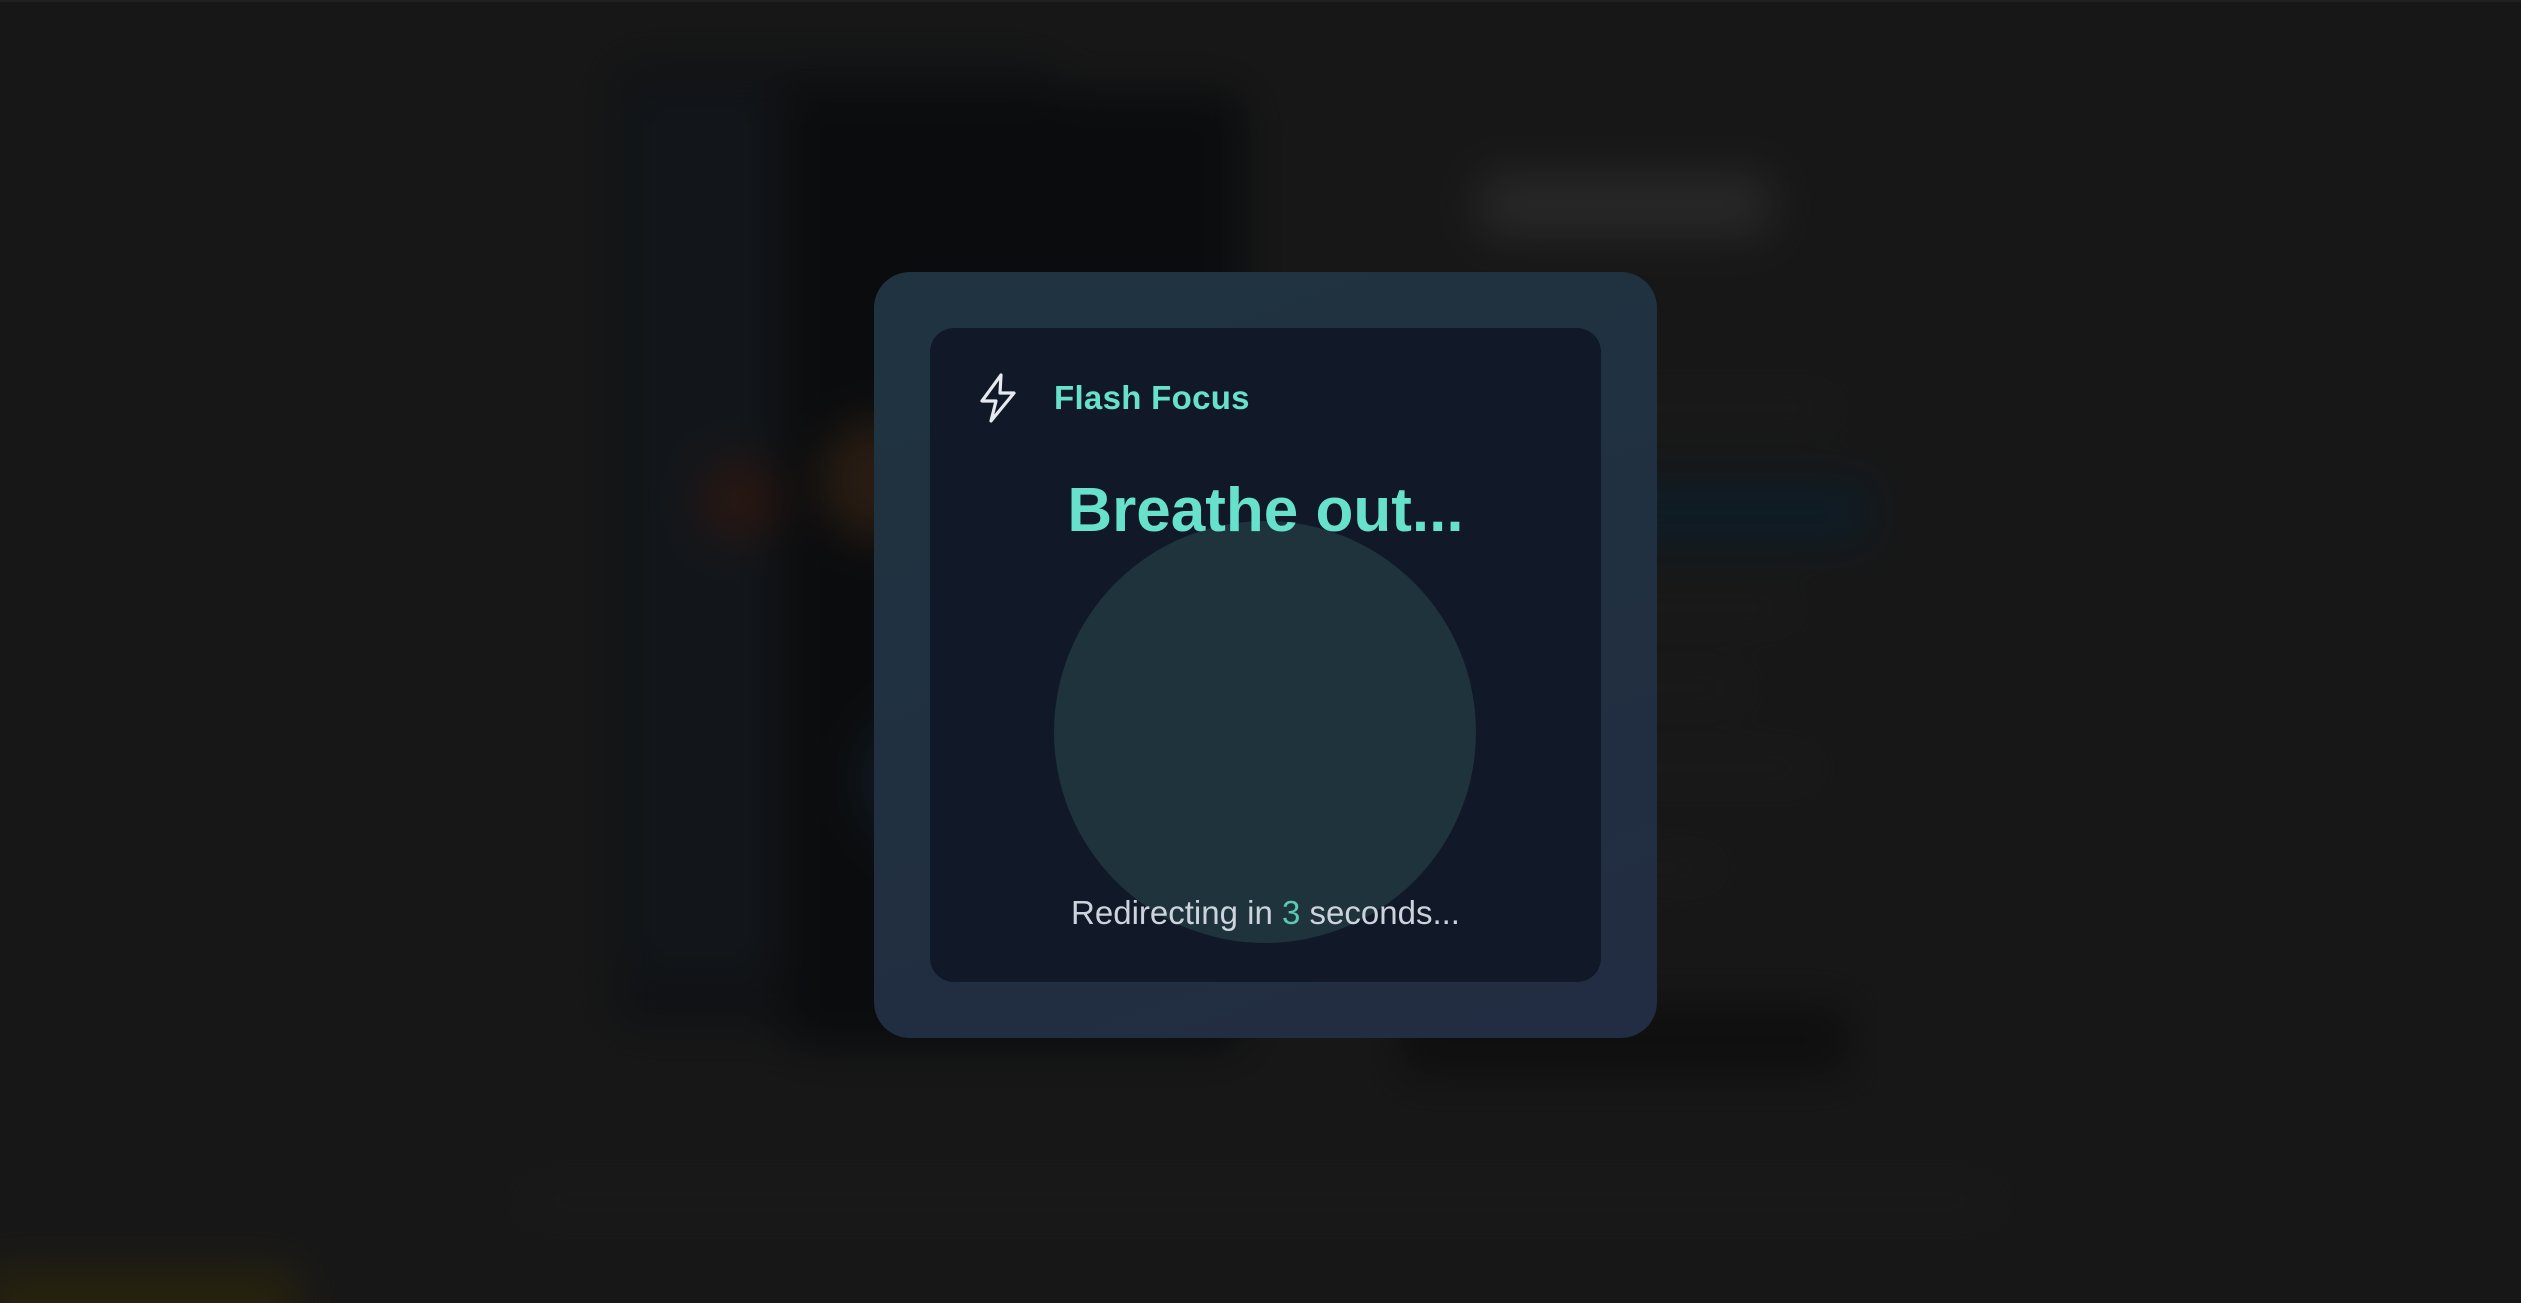  Describe the element at coordinates (1265, 732) in the screenshot. I see `breathing-circle` at that location.